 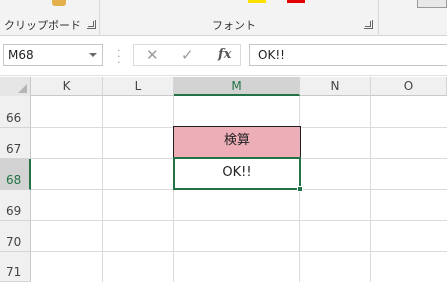 I want to click on clipboard-group-label: クリップボード, so click(x=42, y=25).